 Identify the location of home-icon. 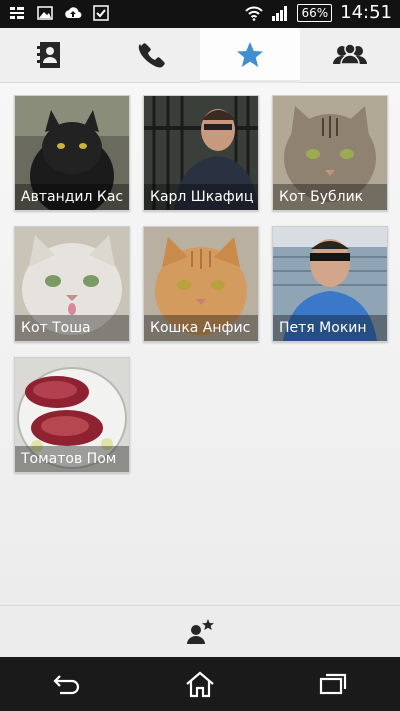
(200, 684).